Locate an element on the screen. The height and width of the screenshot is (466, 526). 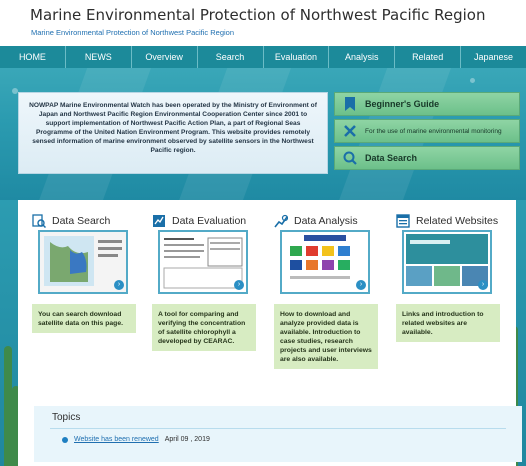
related-websites-thumbnail: › is located at coordinates (447, 262).